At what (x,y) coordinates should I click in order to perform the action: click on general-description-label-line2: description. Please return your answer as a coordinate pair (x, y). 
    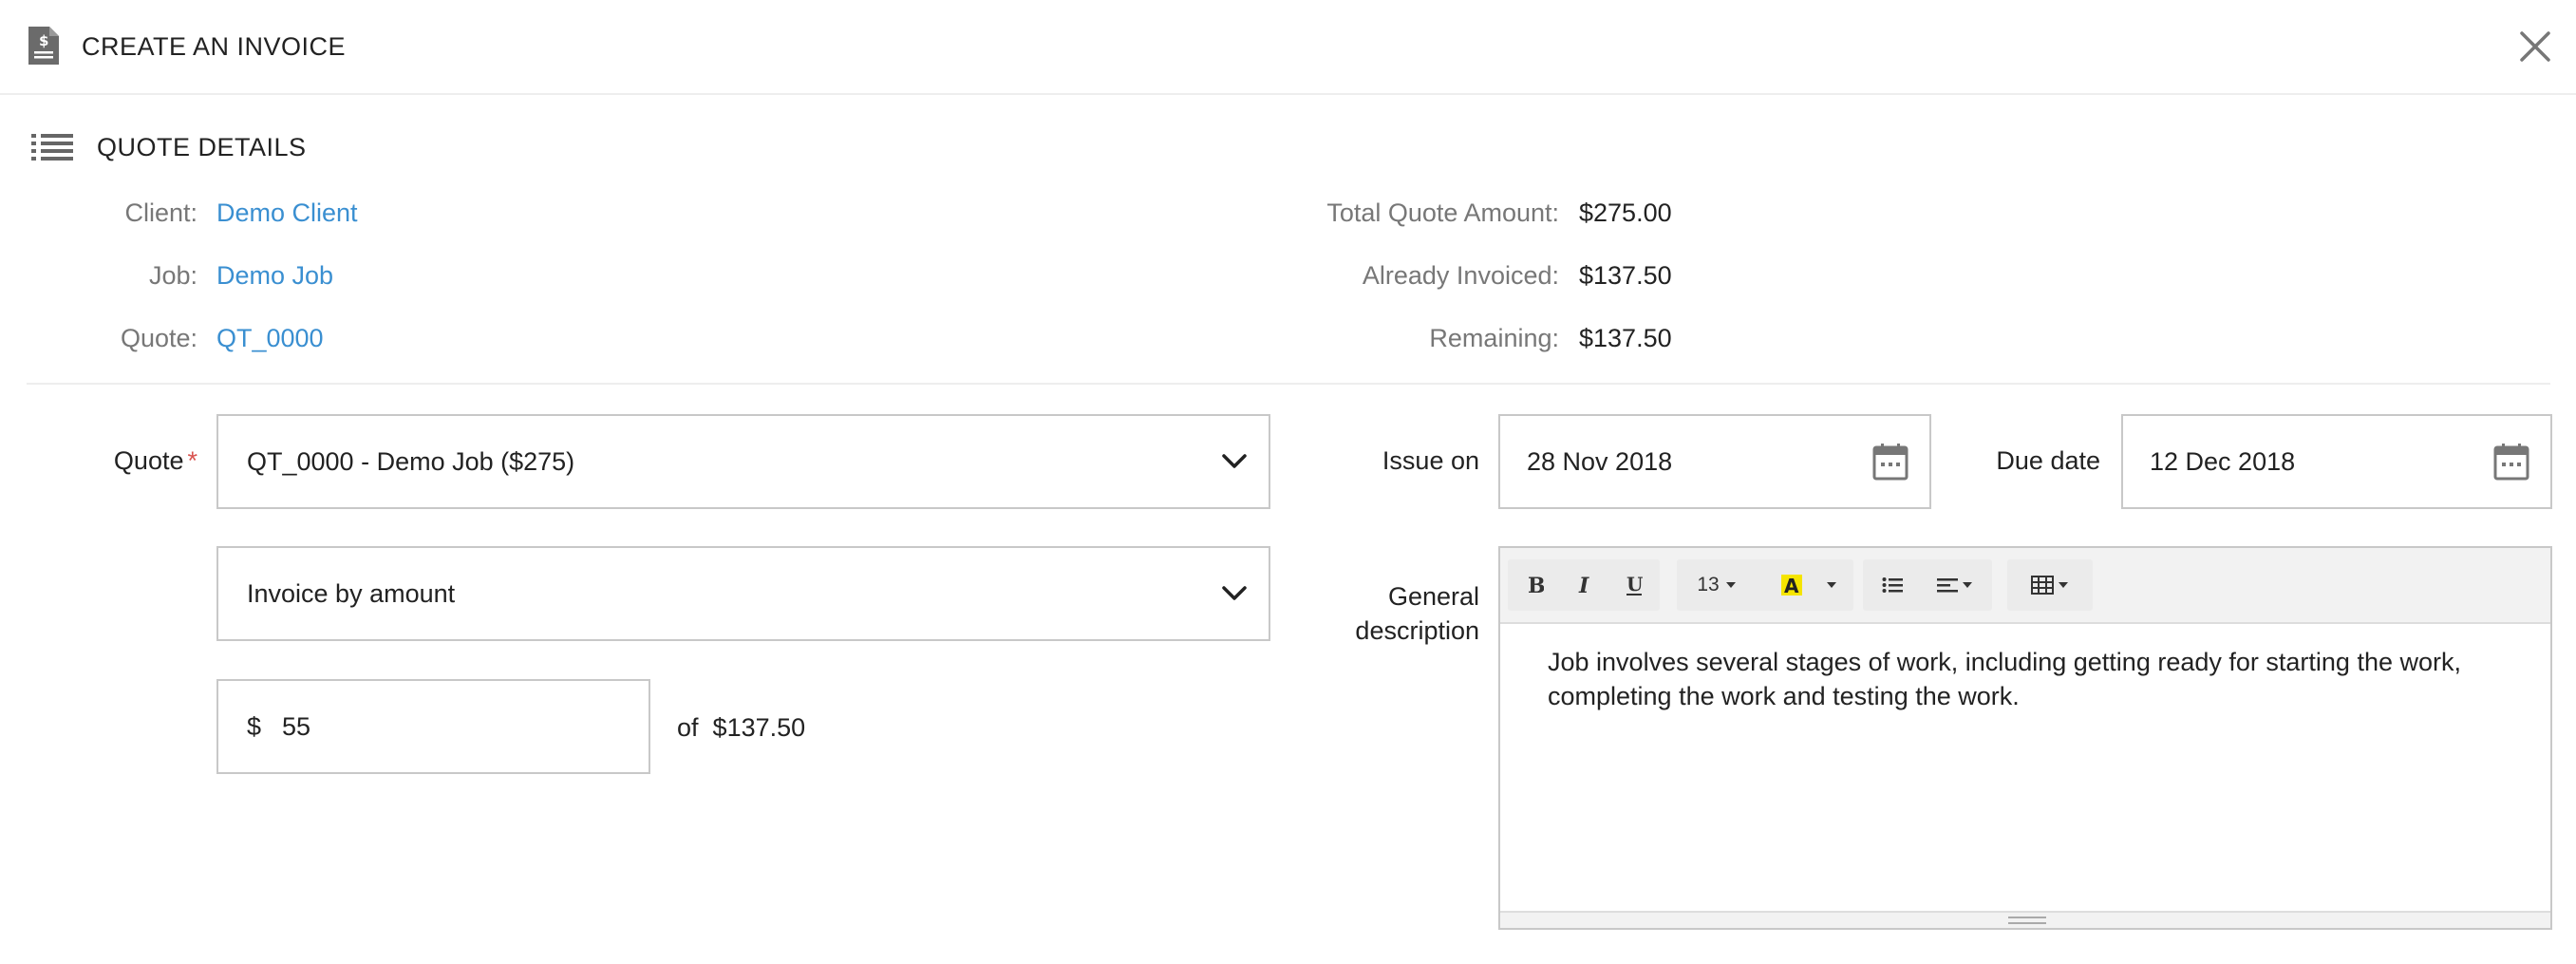
    Looking at the image, I should click on (1417, 631).